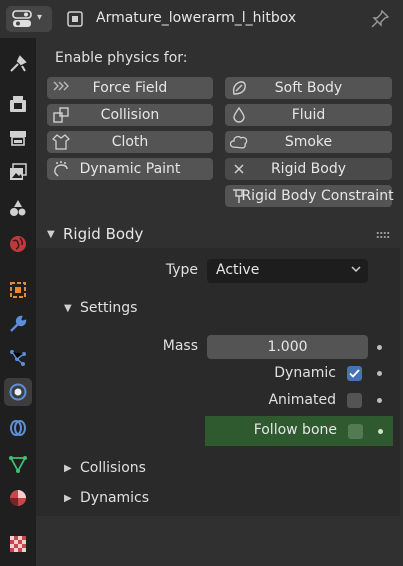  I want to click on tab-constraints, so click(18, 428).